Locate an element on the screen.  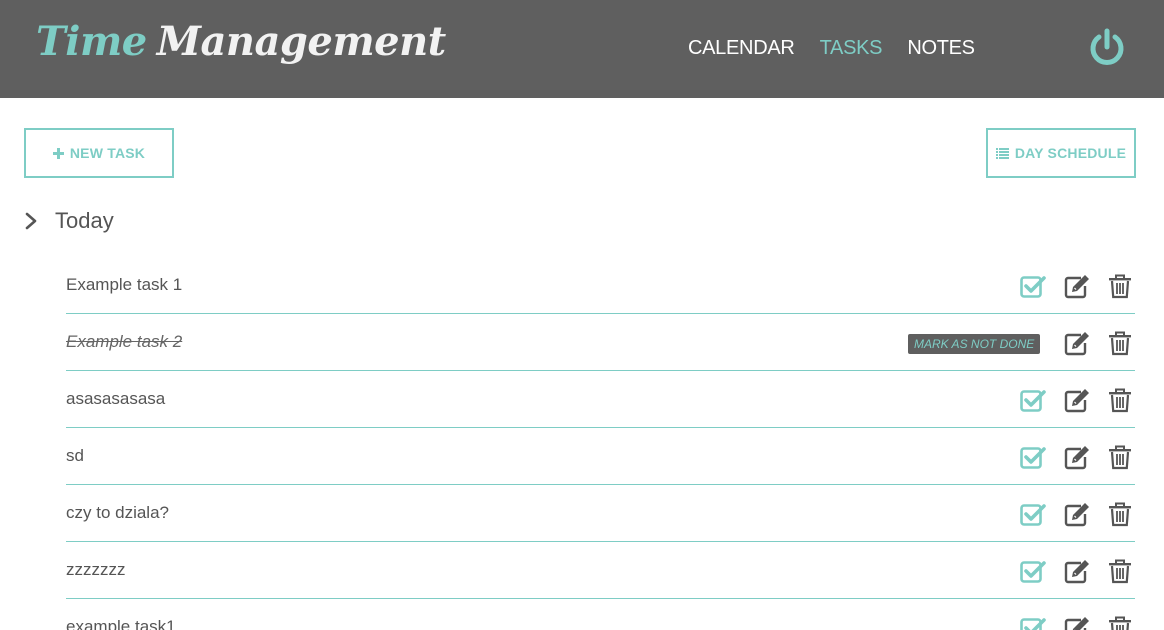
section-today-header: Today is located at coordinates (69, 221).